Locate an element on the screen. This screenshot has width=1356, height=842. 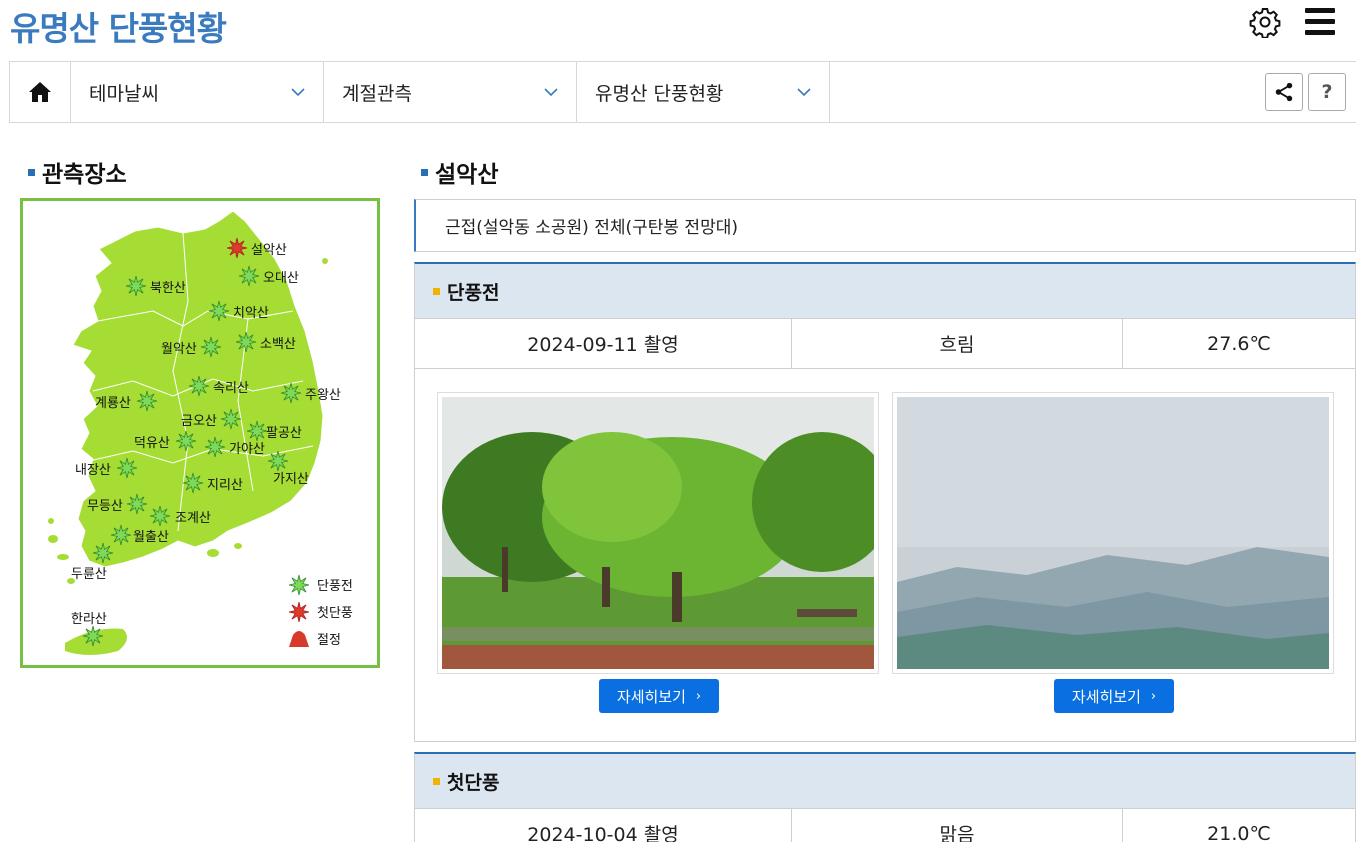
nav-tool-buttons: ? is located at coordinates (1310, 92).